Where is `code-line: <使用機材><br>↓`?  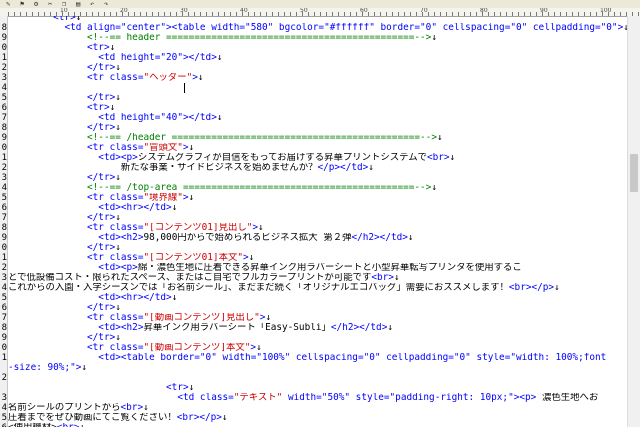
code-line: <使用機材><br>↓ is located at coordinates (318, 425).